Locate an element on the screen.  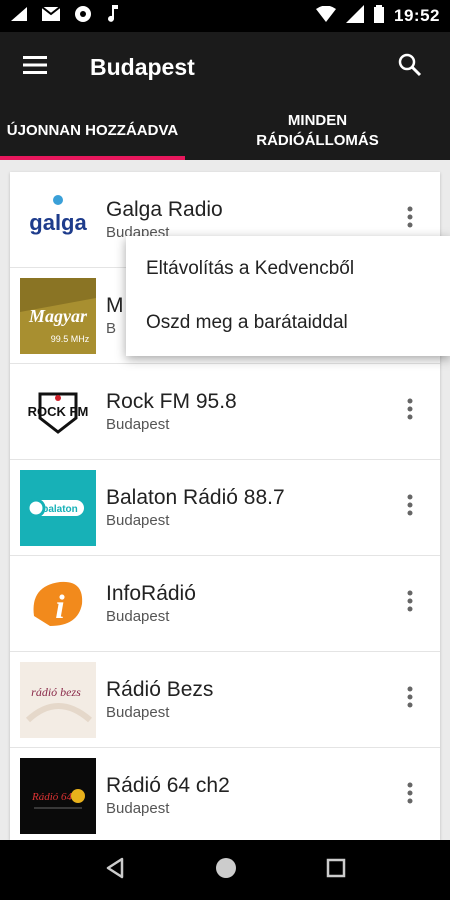
list-item: ROCK FM Rock FM 95.8 Budapest is located at coordinates (225, 412).